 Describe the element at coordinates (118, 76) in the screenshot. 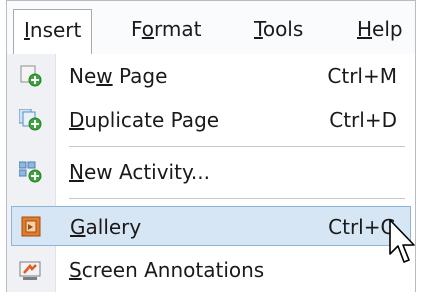

I see `menu-item-label: New Page` at that location.